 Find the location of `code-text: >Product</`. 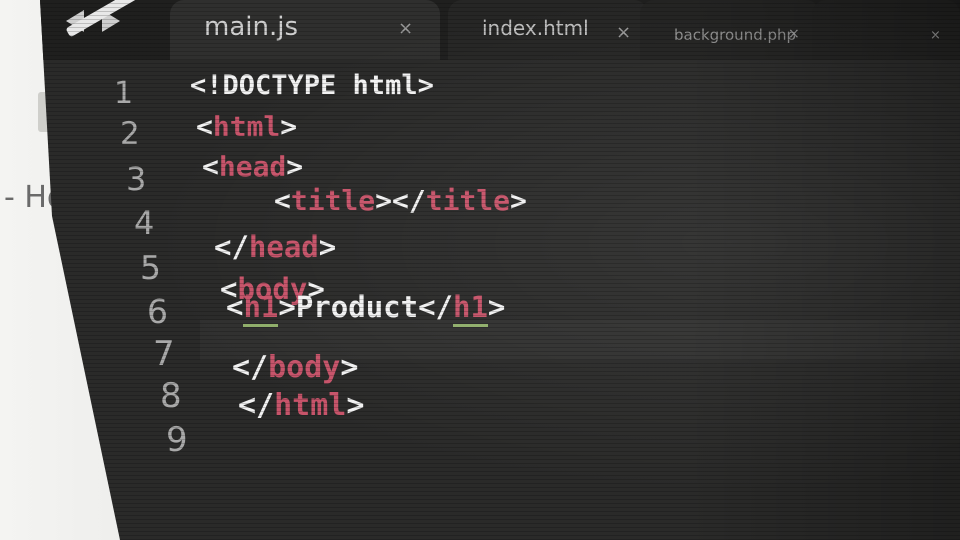

code-text: >Product</ is located at coordinates (365, 307).